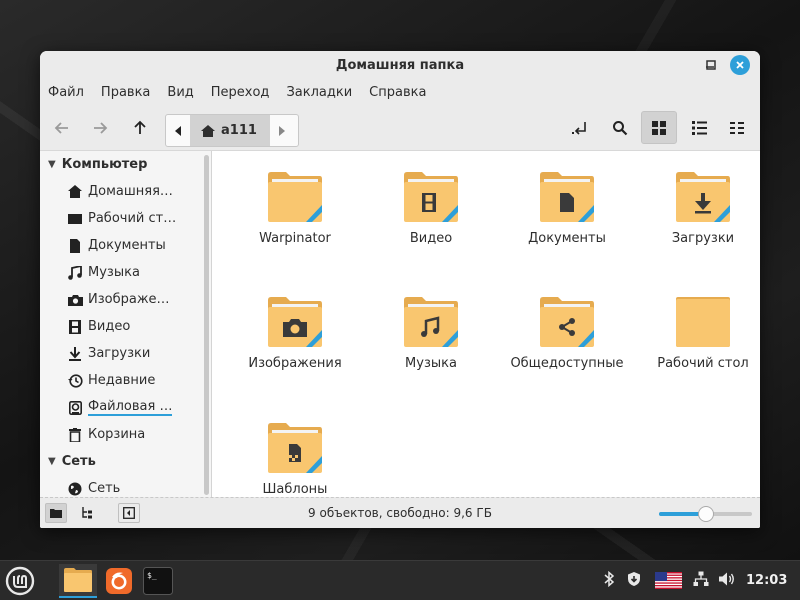  I want to click on statusbar: 9 объектов, свободно: 9,6 ГБ, so click(400, 512).